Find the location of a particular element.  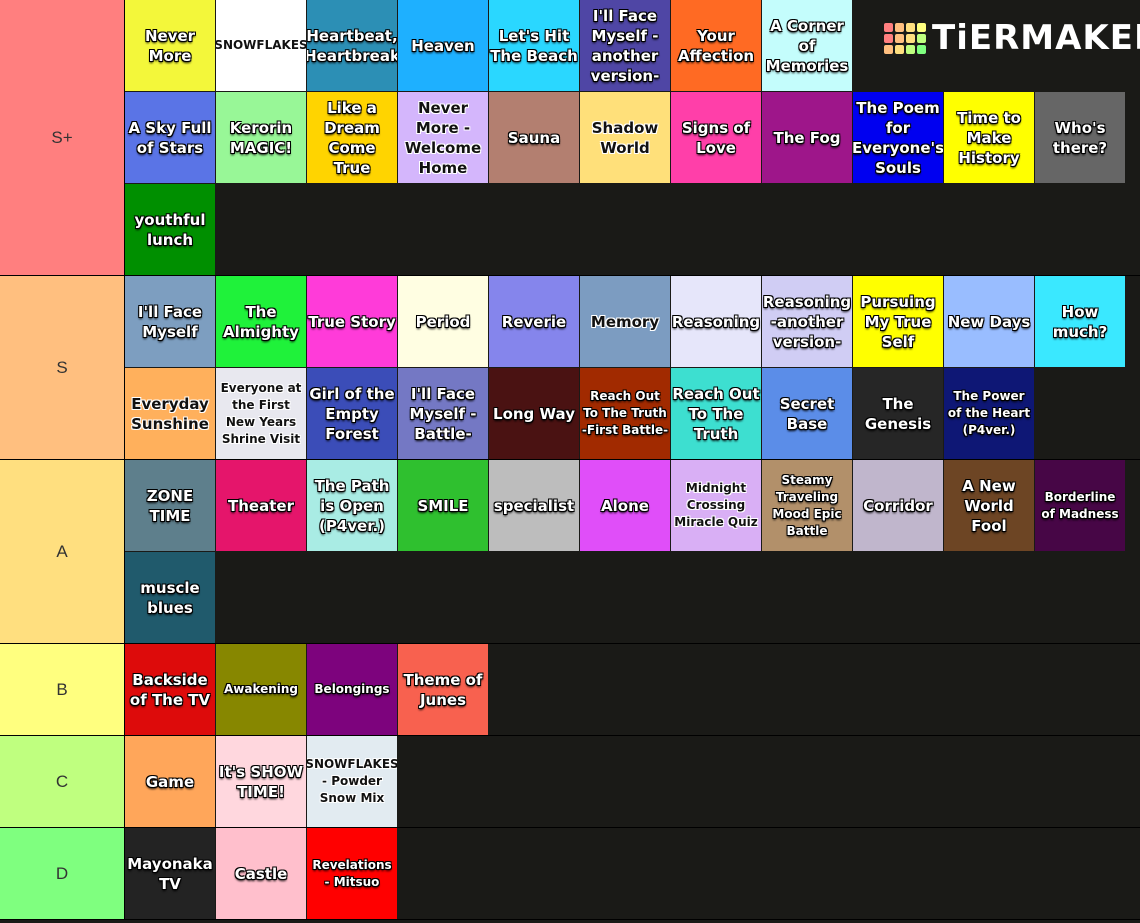

tiermaker-logo: TiERMAKER is located at coordinates (1012, 38).